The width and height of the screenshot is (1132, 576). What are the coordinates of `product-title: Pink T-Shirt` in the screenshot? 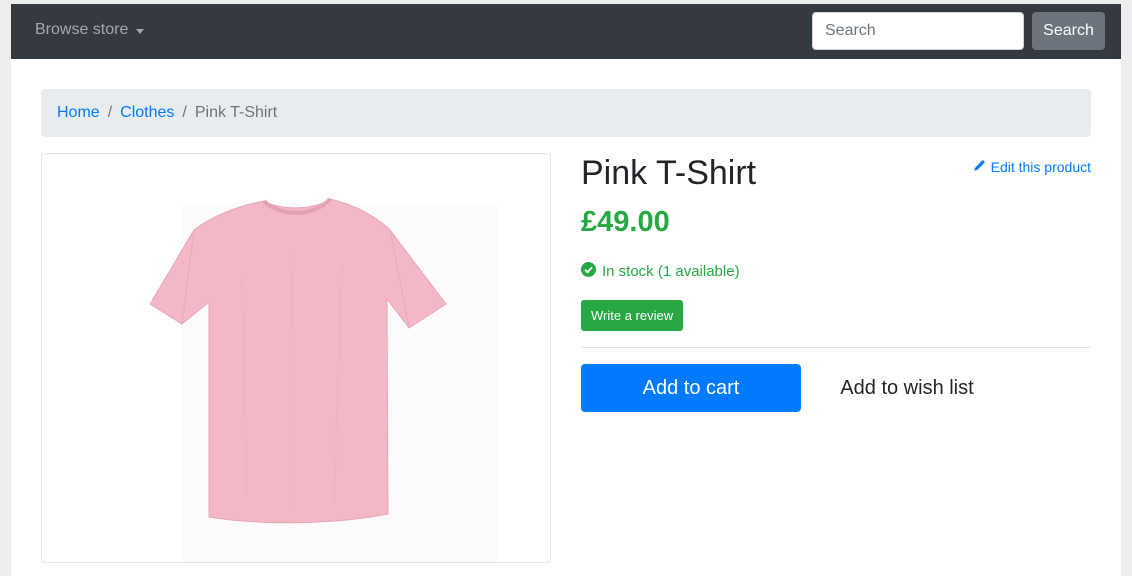 It's located at (669, 173).